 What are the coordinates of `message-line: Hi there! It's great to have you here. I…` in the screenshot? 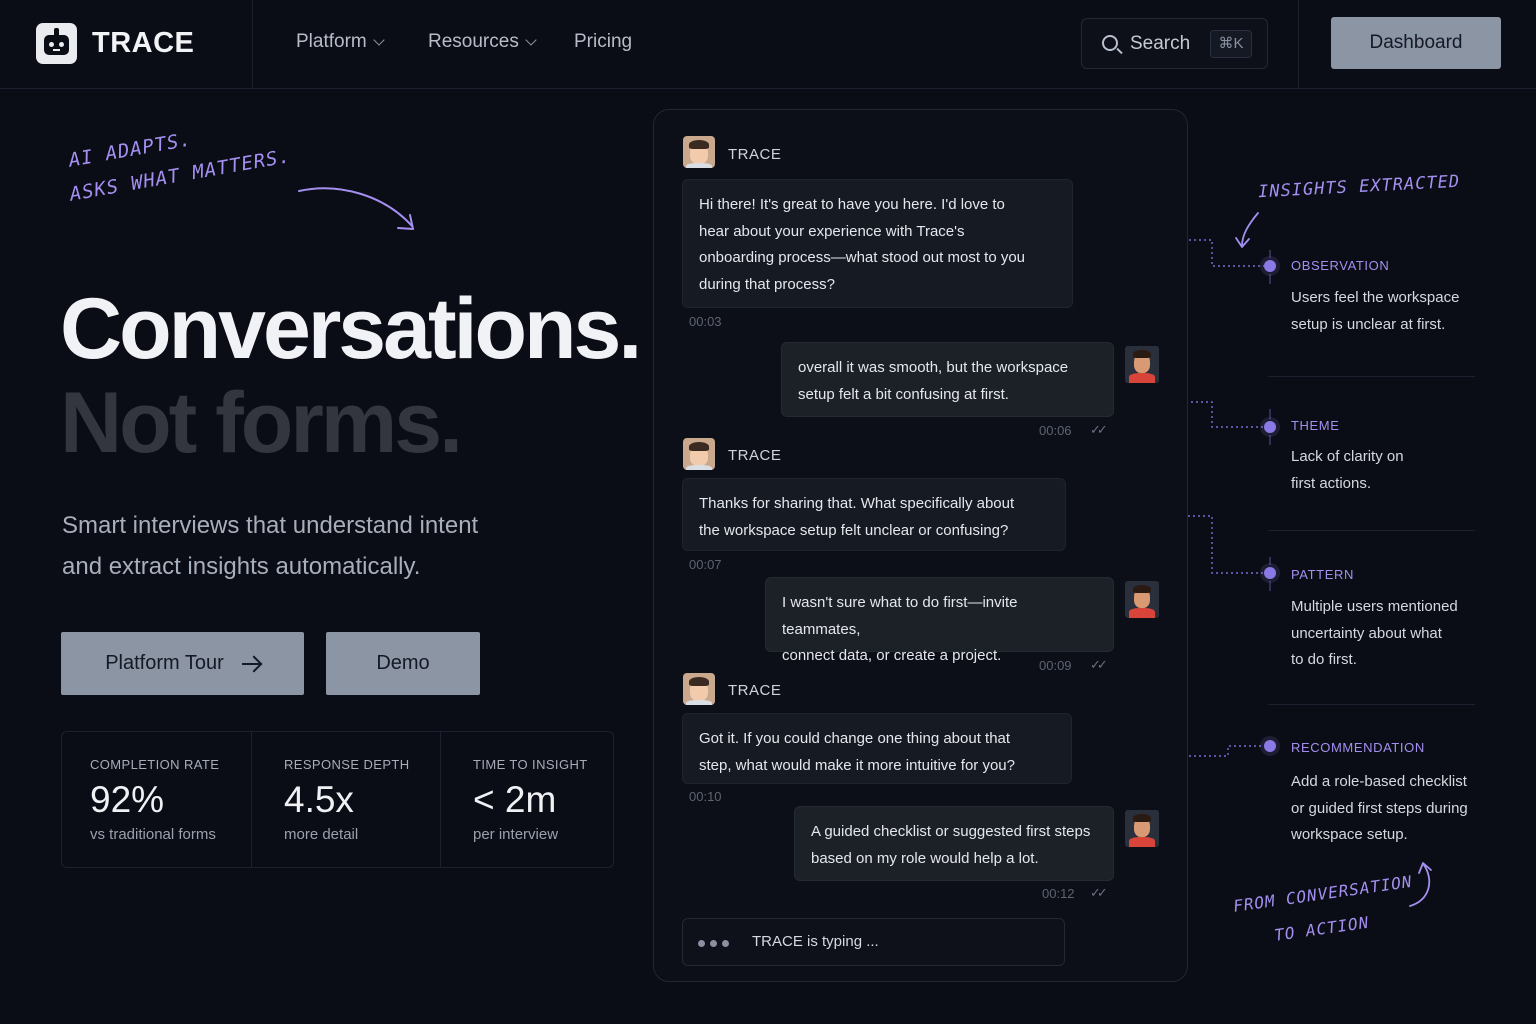 It's located at (852, 204).